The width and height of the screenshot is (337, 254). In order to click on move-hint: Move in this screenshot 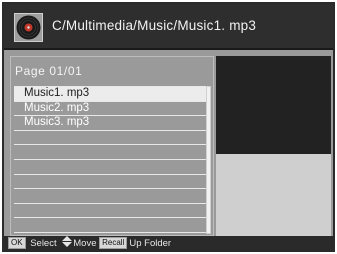, I will do `click(85, 243)`.